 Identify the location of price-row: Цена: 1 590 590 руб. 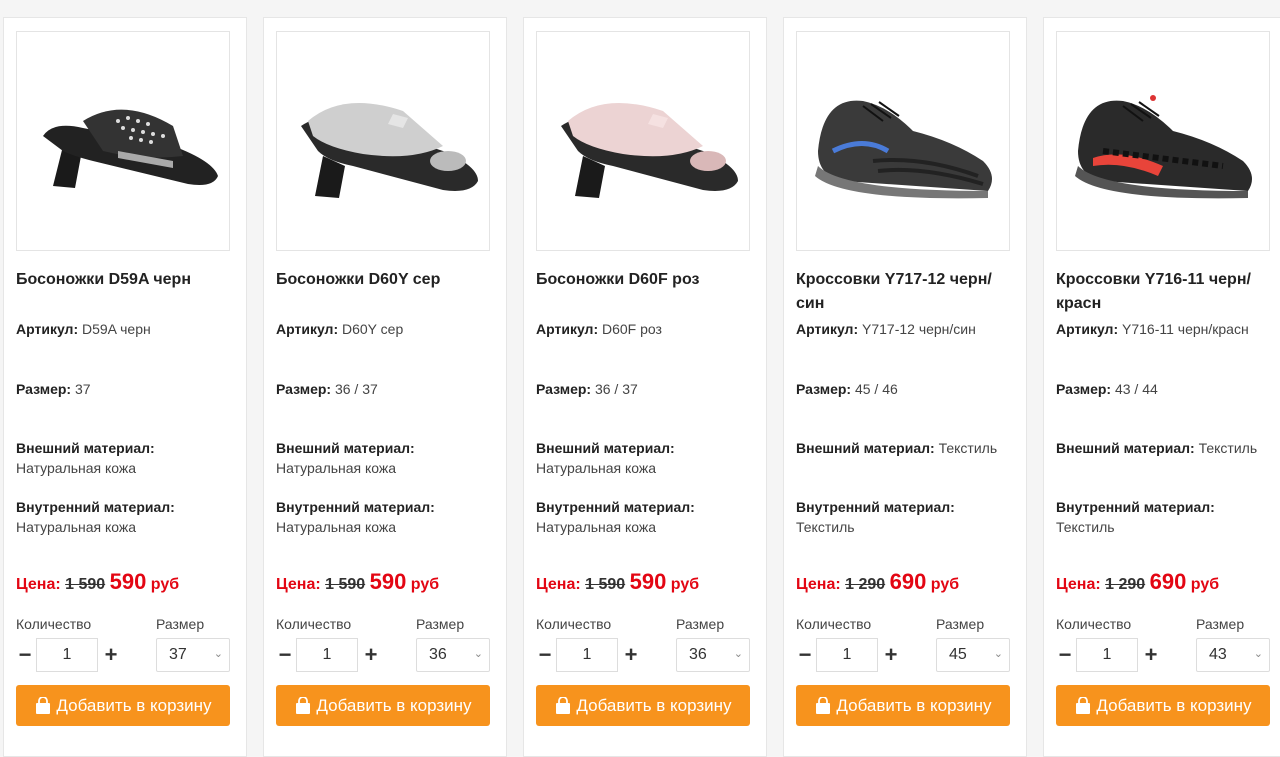
(97, 582).